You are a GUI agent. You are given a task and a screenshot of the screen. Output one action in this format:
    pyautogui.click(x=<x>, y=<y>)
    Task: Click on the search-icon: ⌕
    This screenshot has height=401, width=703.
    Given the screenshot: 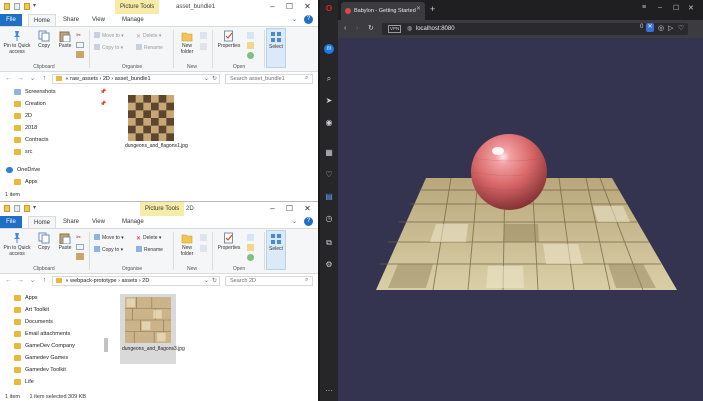 What is the action you would take?
    pyautogui.click(x=329, y=79)
    